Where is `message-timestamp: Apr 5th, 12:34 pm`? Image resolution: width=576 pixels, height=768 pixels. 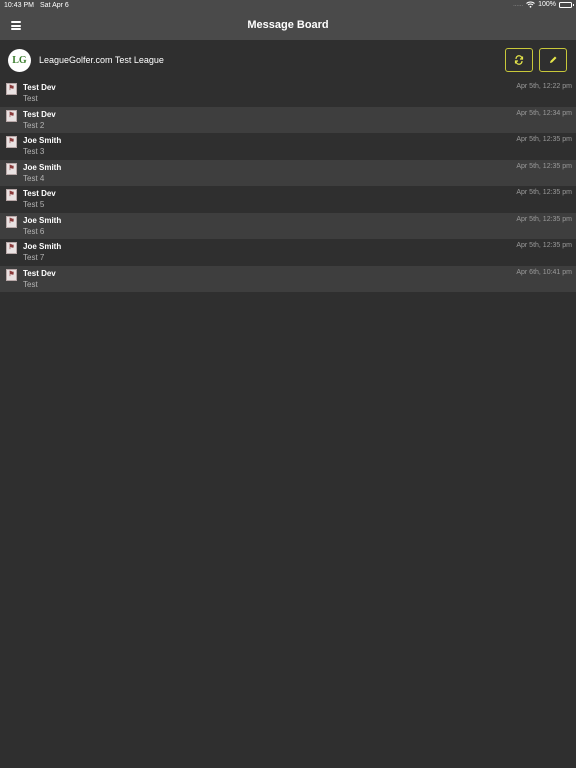
message-timestamp: Apr 5th, 12:34 pm is located at coordinates (544, 113).